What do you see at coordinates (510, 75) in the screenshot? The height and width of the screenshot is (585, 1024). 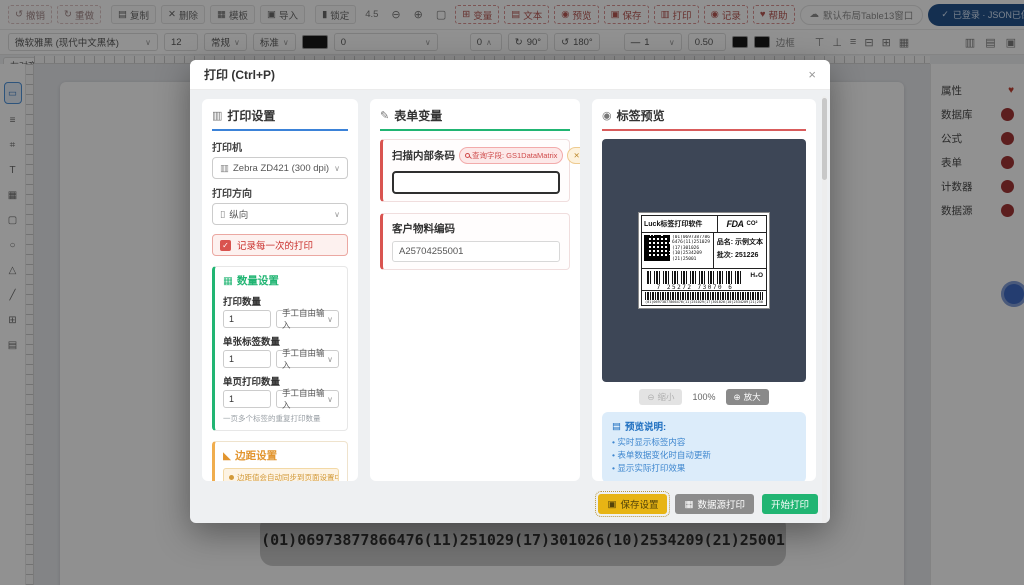 I see `dialog-header: 打印 (Ctrl+P) ×` at bounding box center [510, 75].